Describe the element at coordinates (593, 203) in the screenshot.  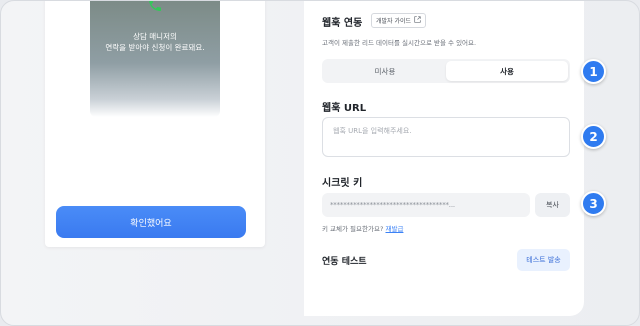
I see `callout-badge-3: 3` at that location.